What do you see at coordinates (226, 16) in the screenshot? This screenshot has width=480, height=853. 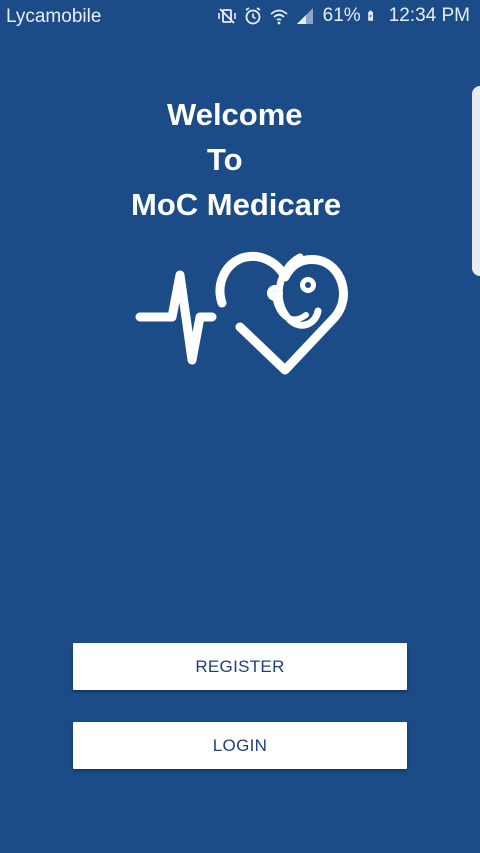 I see `mute-vibrate-icon` at bounding box center [226, 16].